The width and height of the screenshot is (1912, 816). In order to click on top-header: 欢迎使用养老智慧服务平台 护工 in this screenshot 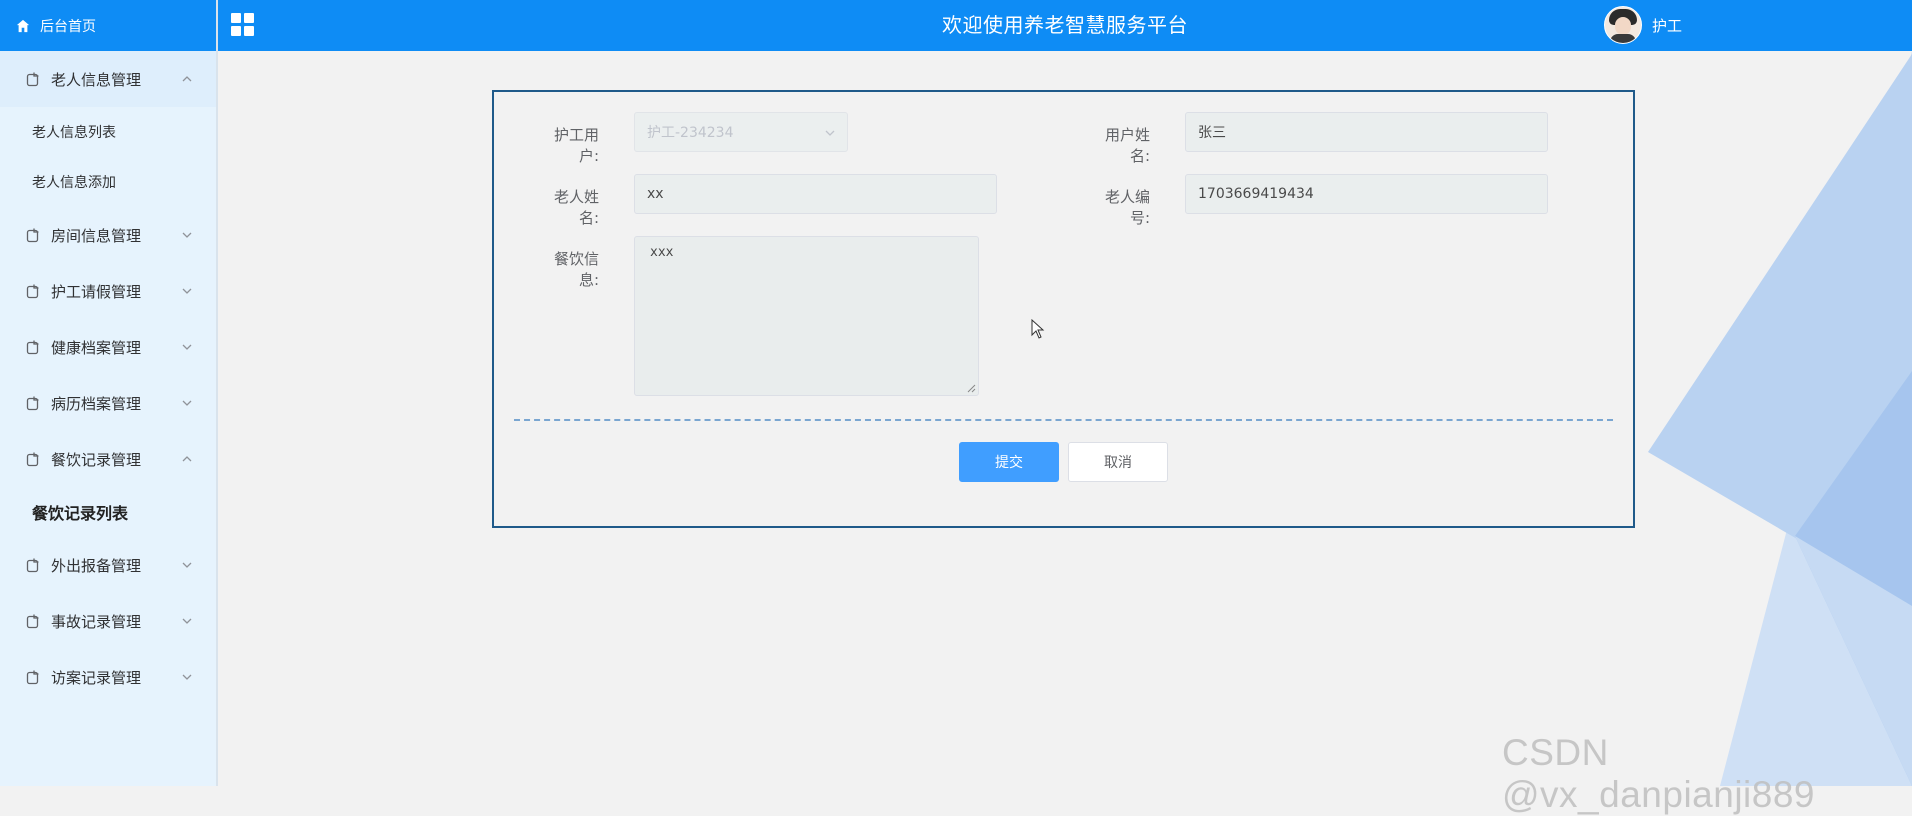, I will do `click(1065, 25)`.